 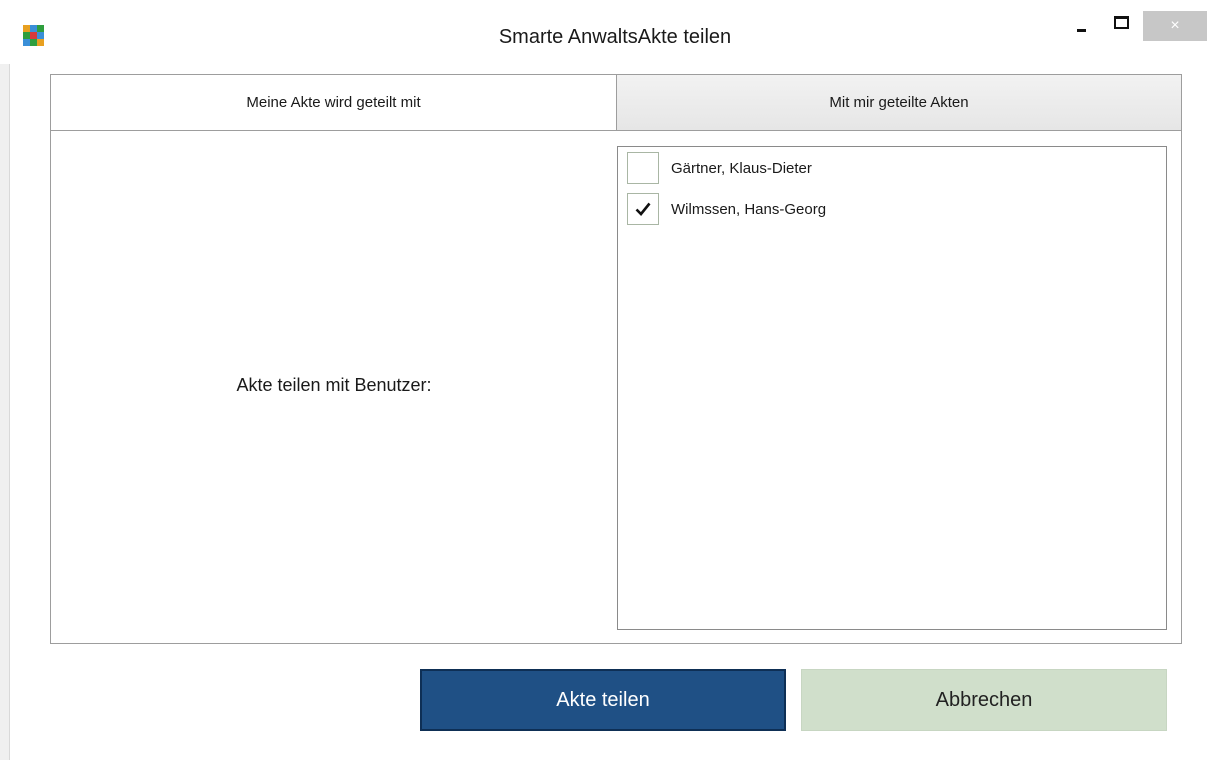 What do you see at coordinates (1175, 26) in the screenshot?
I see `close-icon: ×` at bounding box center [1175, 26].